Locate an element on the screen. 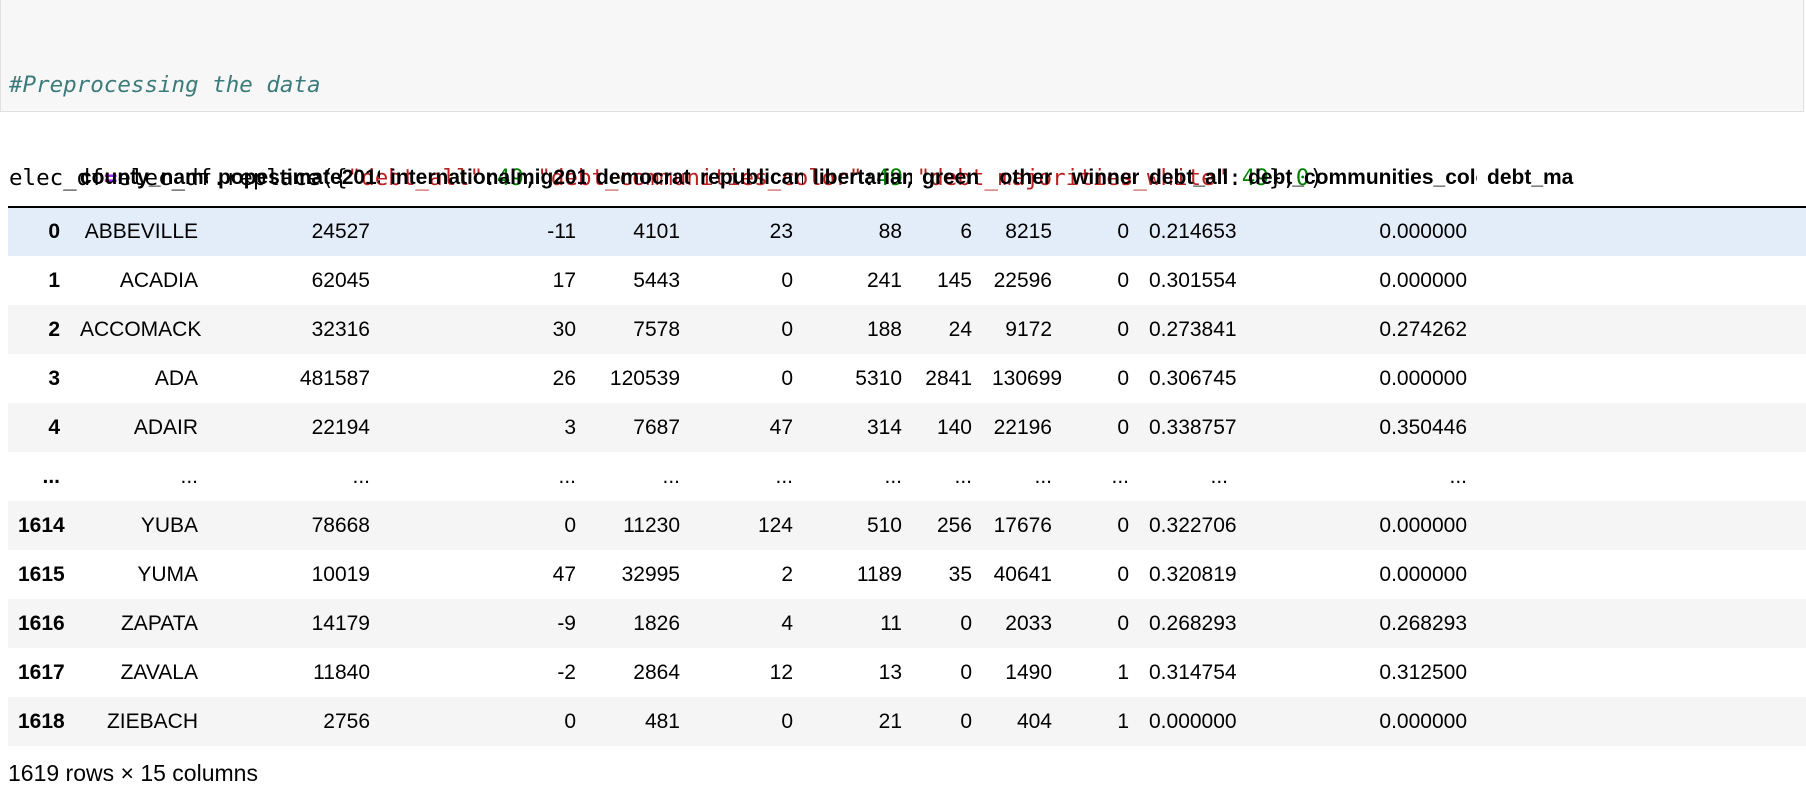  table-cell: 241 is located at coordinates (884, 280).